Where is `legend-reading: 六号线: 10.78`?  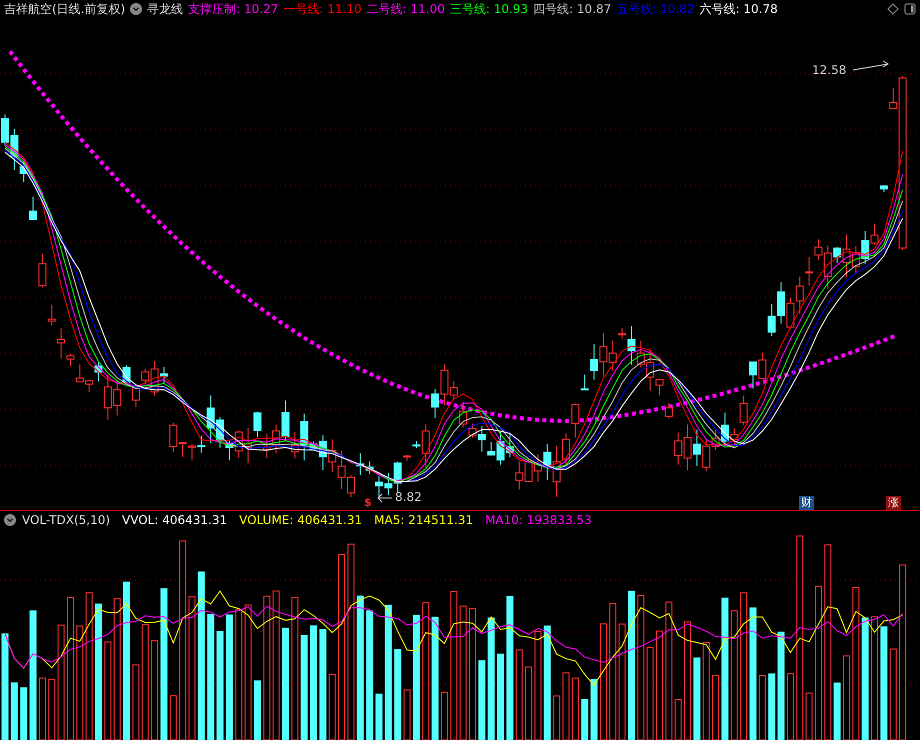 legend-reading: 六号线: 10.78 is located at coordinates (739, 9).